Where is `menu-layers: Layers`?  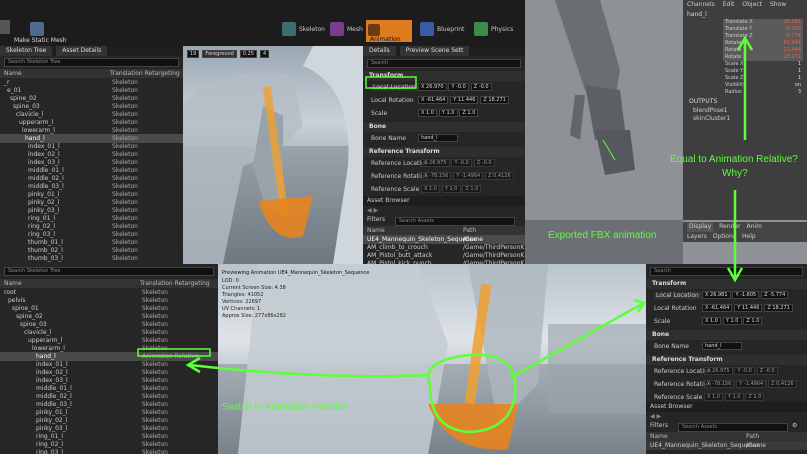
menu-layers: Layers is located at coordinates (697, 237).